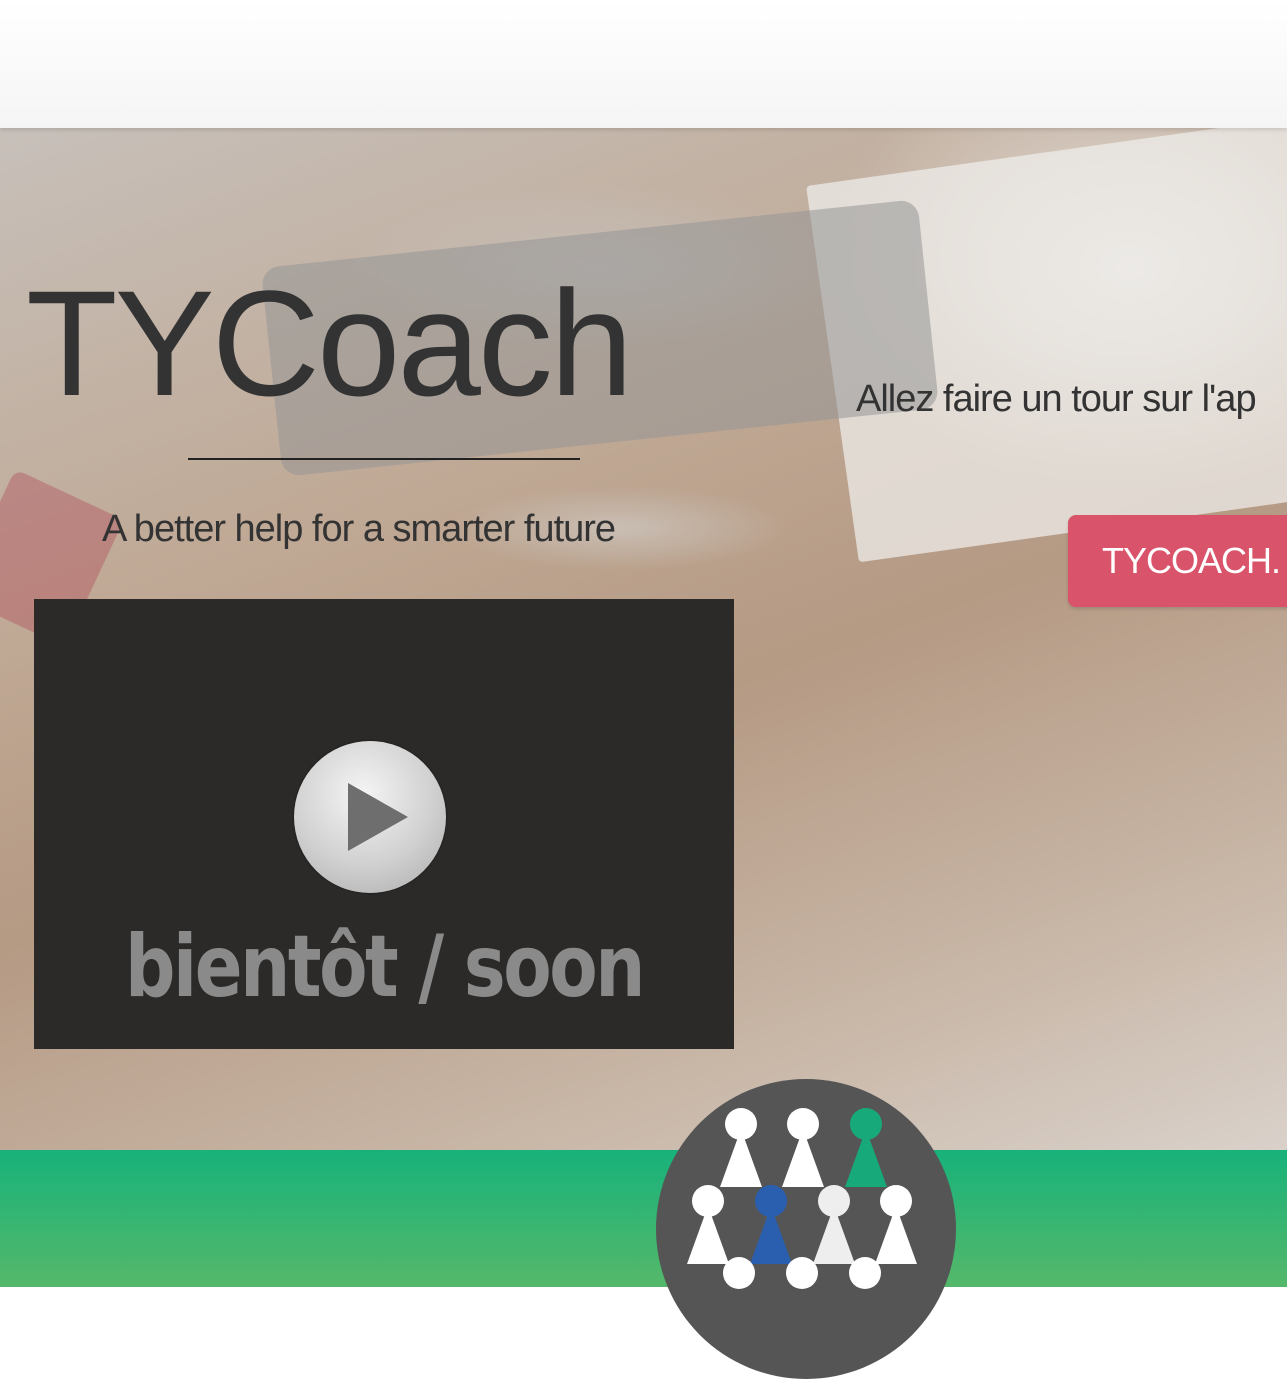  Describe the element at coordinates (378, 817) in the screenshot. I see `play-icon` at that location.